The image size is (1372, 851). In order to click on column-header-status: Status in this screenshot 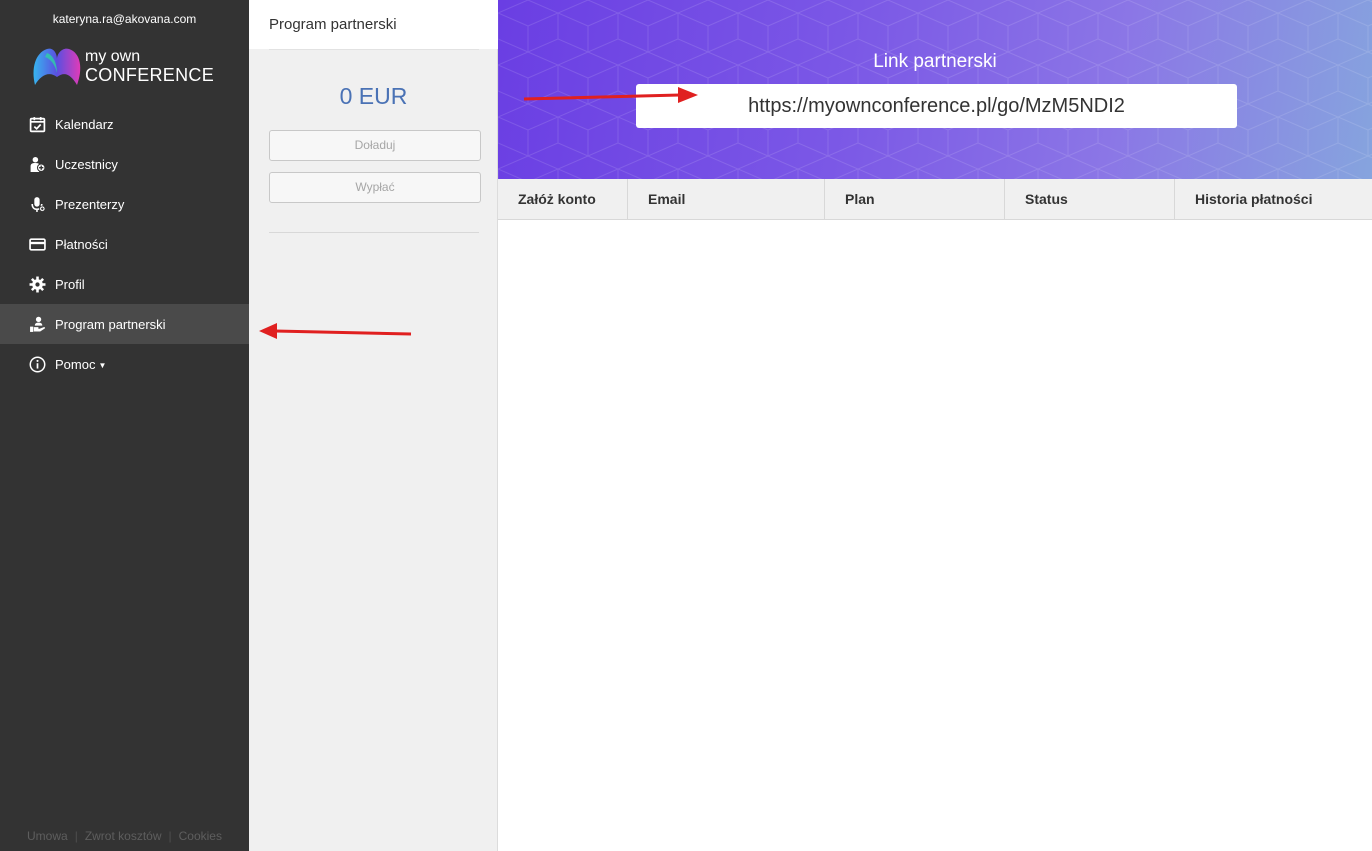, I will do `click(1090, 199)`.